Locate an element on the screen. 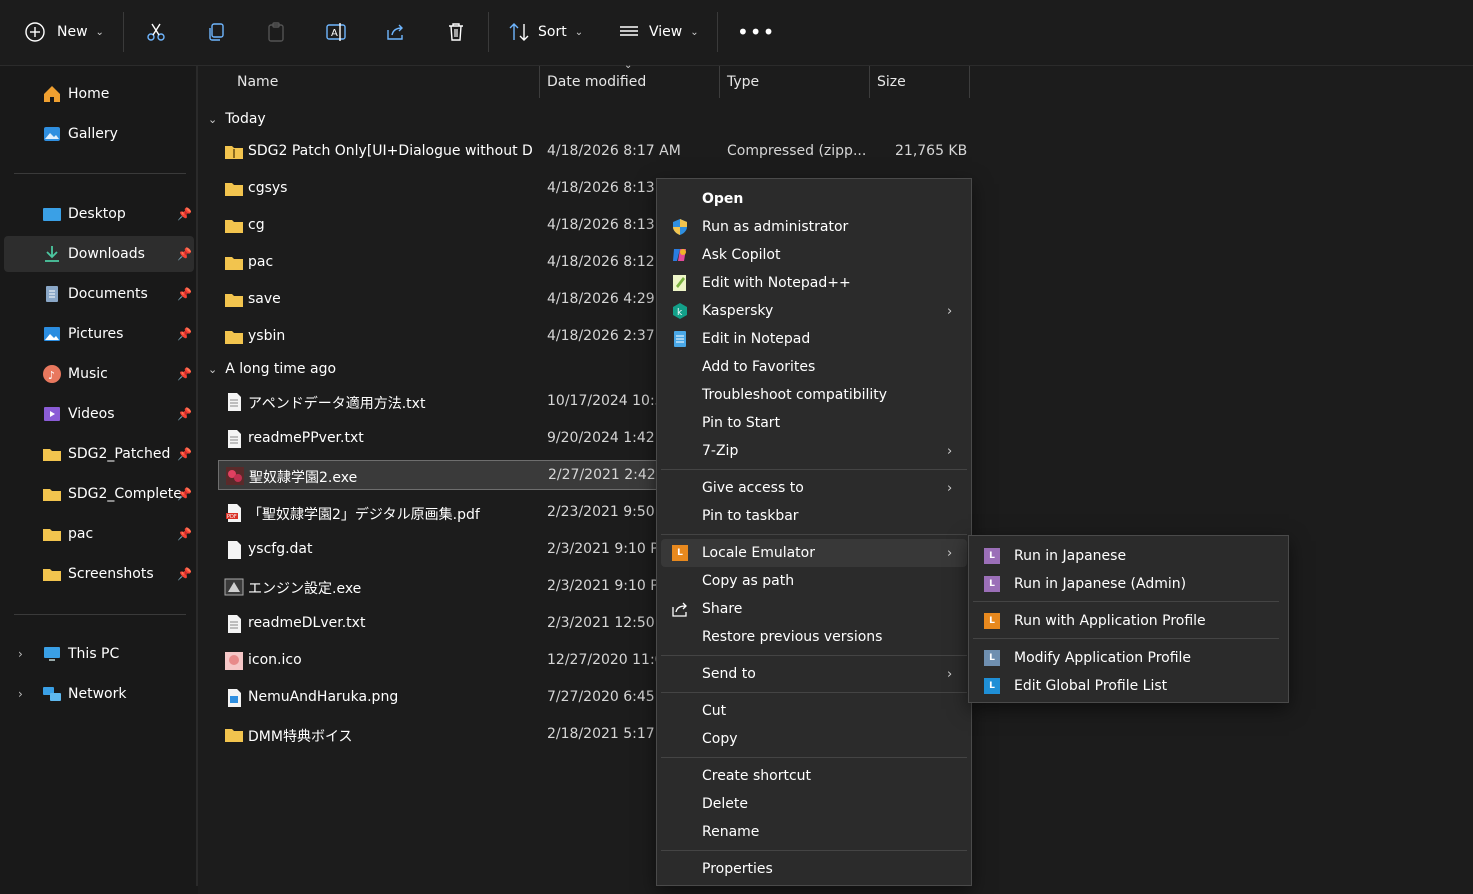 The image size is (1473, 894). cut-button is located at coordinates (156, 32).